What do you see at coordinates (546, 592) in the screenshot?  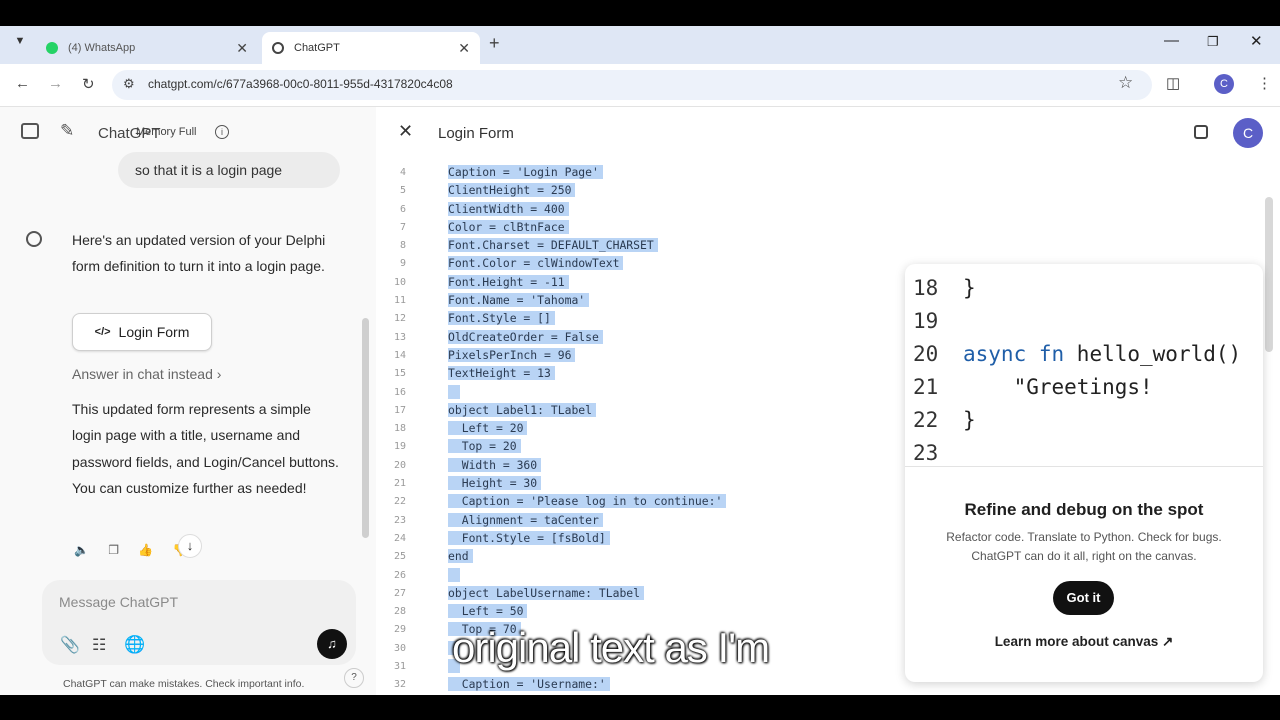 I see `code-text: object LabelUsername: TLabel` at bounding box center [546, 592].